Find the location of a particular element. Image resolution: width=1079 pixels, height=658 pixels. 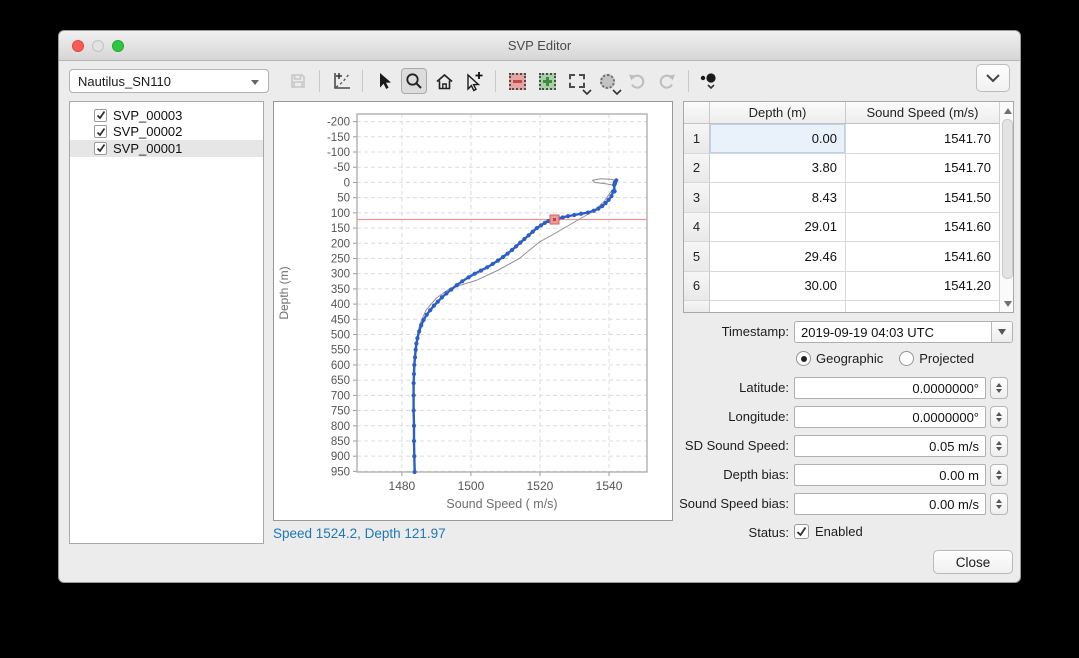

list-item-label: SVP_00001 is located at coordinates (148, 148).